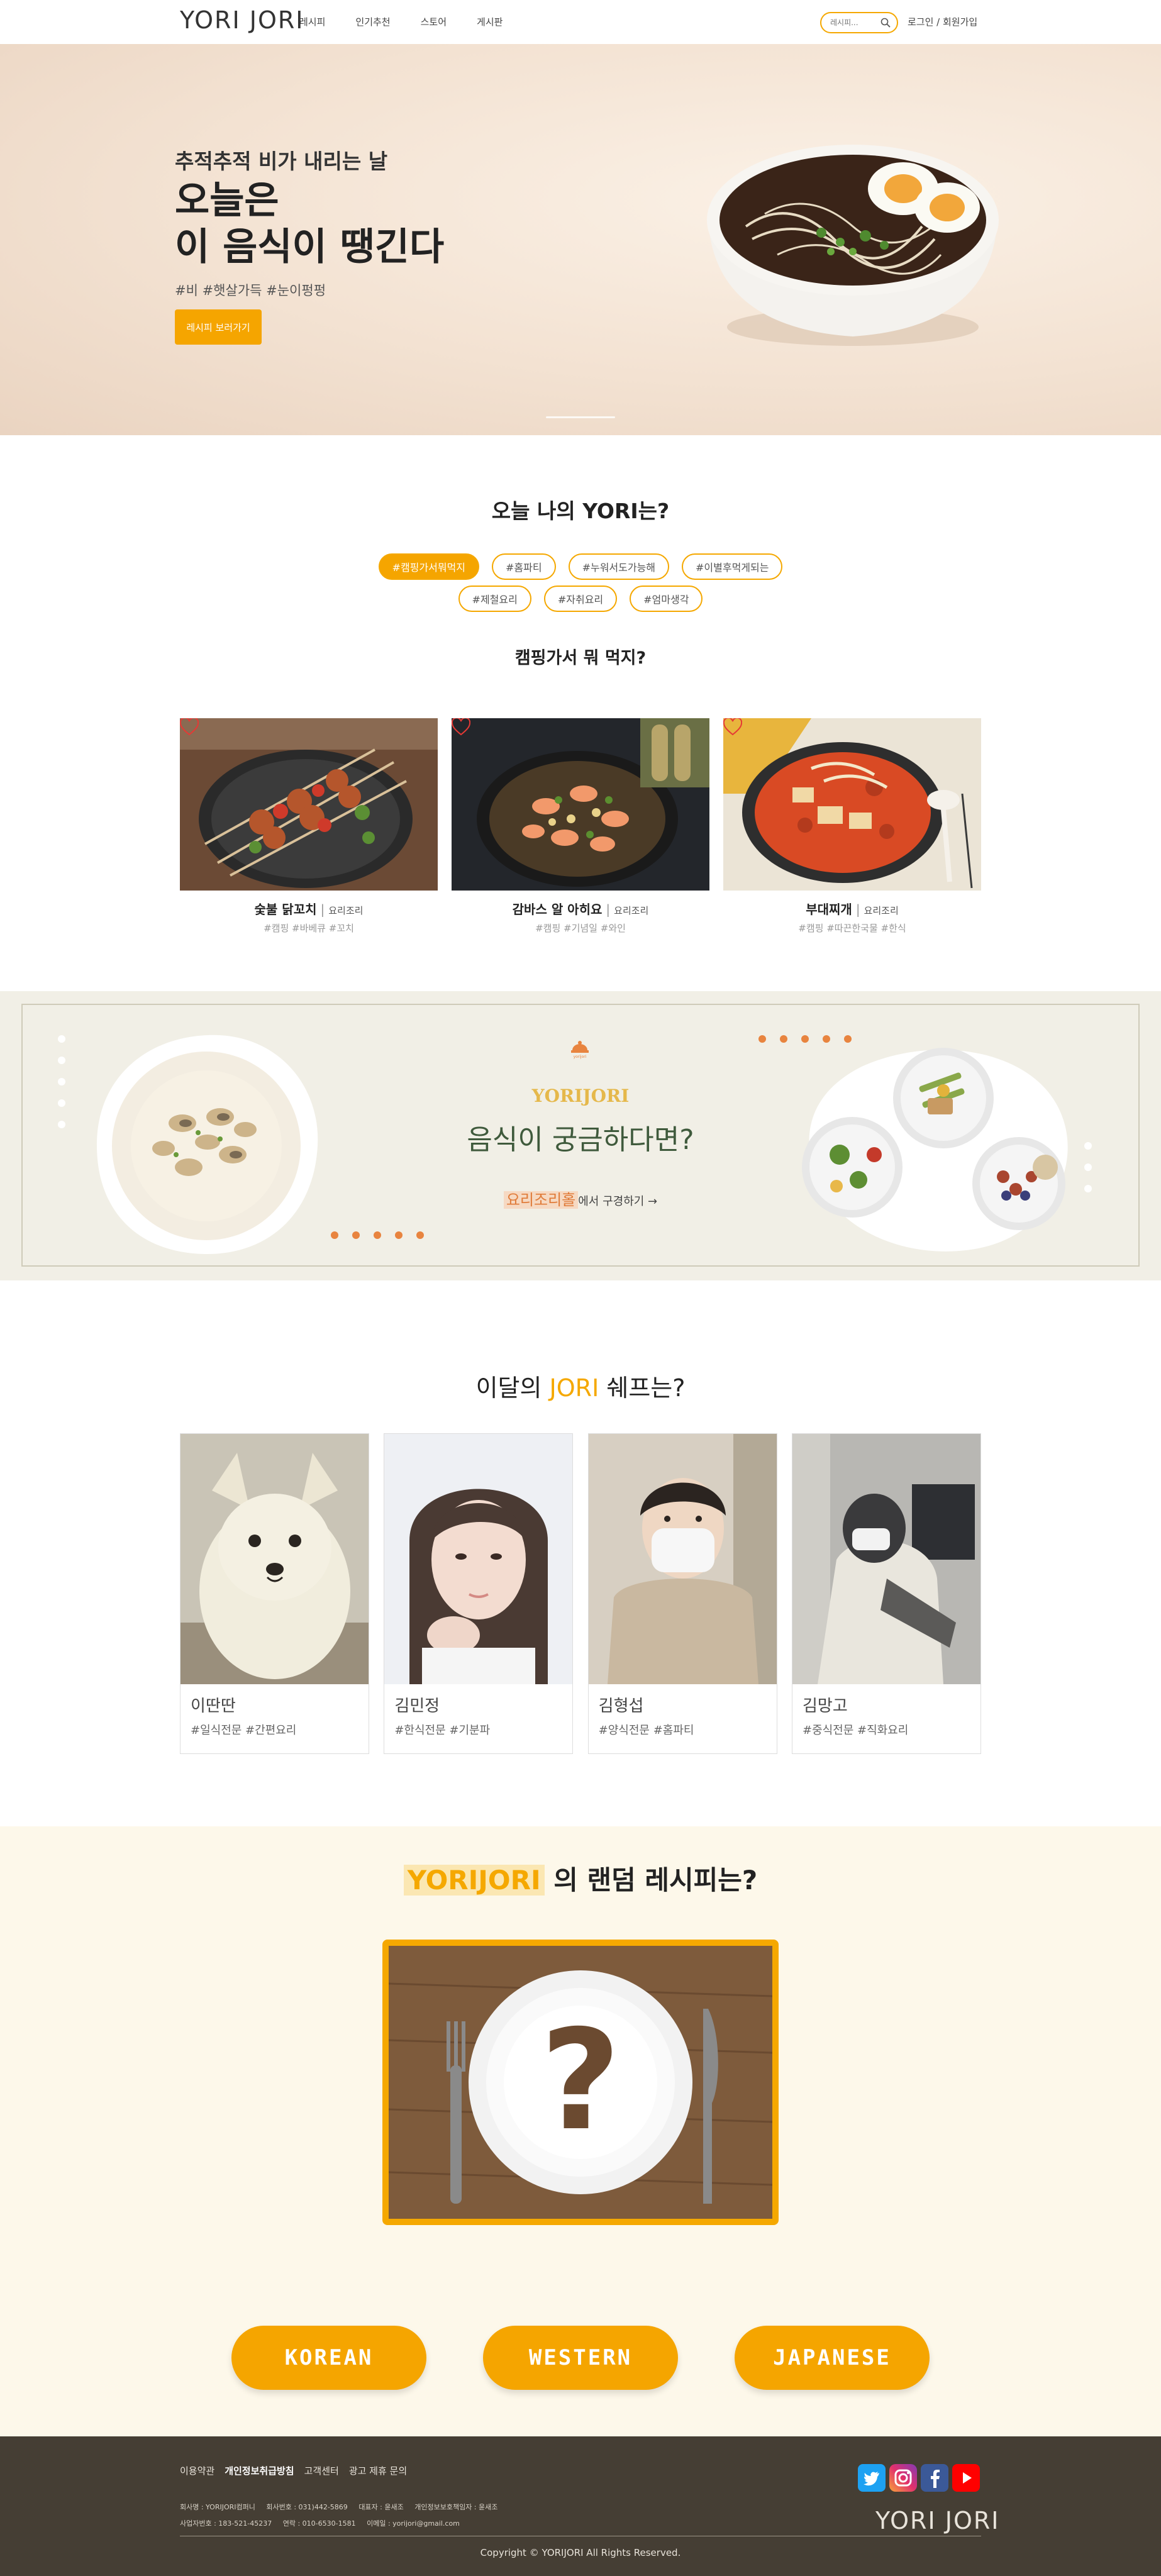  I want to click on tag-chips-row1: #캠핑가서뭐먹지 #홈파티 #누워서도가능해 #이별후먹게되는, so click(580, 566).